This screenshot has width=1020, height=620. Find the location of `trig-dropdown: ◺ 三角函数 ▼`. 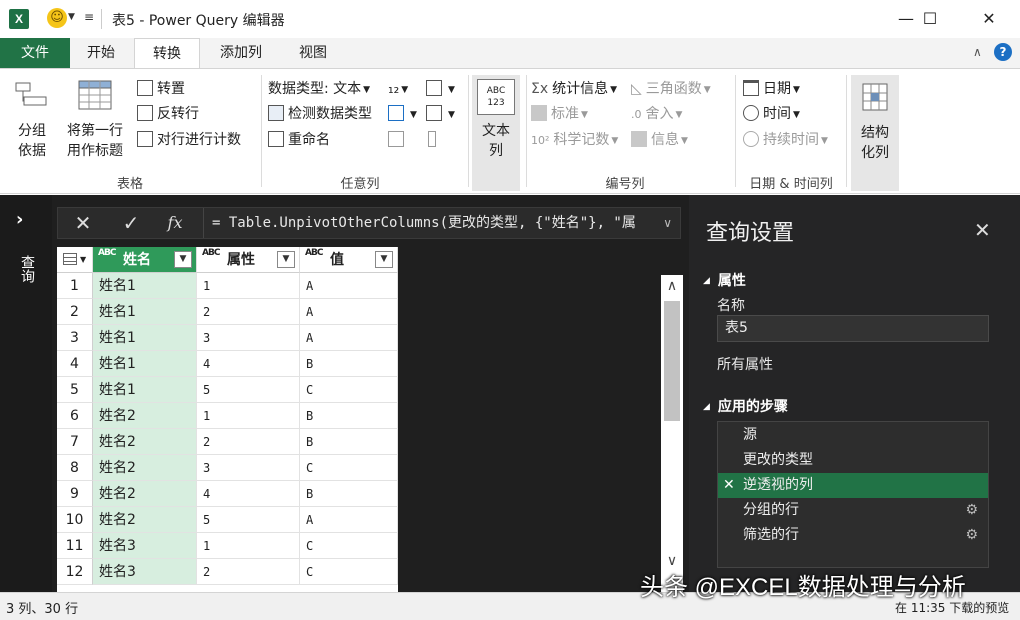

trig-dropdown: ◺ 三角函数 ▼ is located at coordinates (671, 89).